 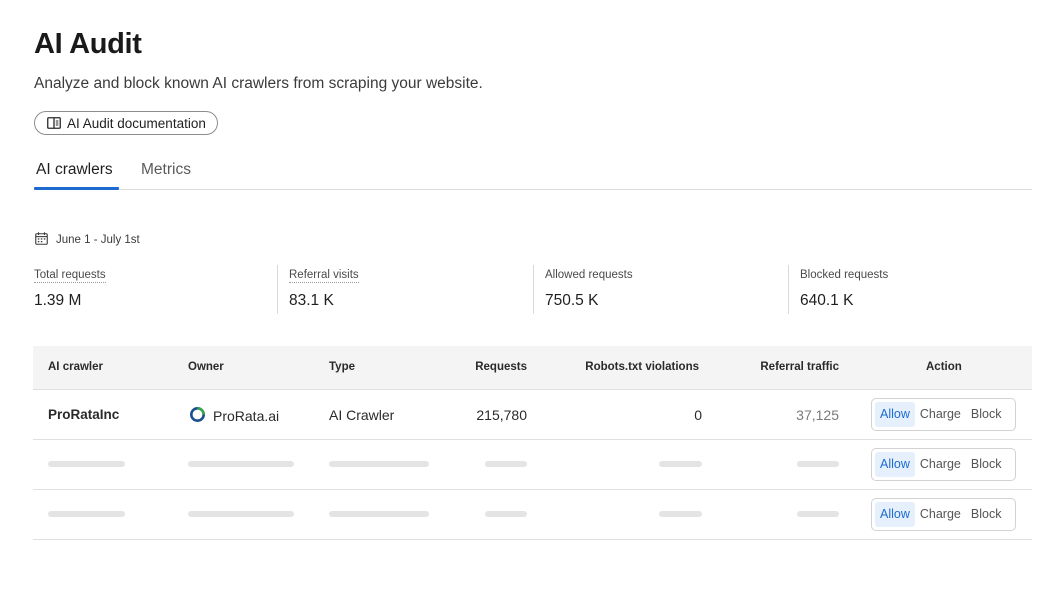 What do you see at coordinates (98, 240) in the screenshot?
I see `date-range-label: June 1 - July 1st` at bounding box center [98, 240].